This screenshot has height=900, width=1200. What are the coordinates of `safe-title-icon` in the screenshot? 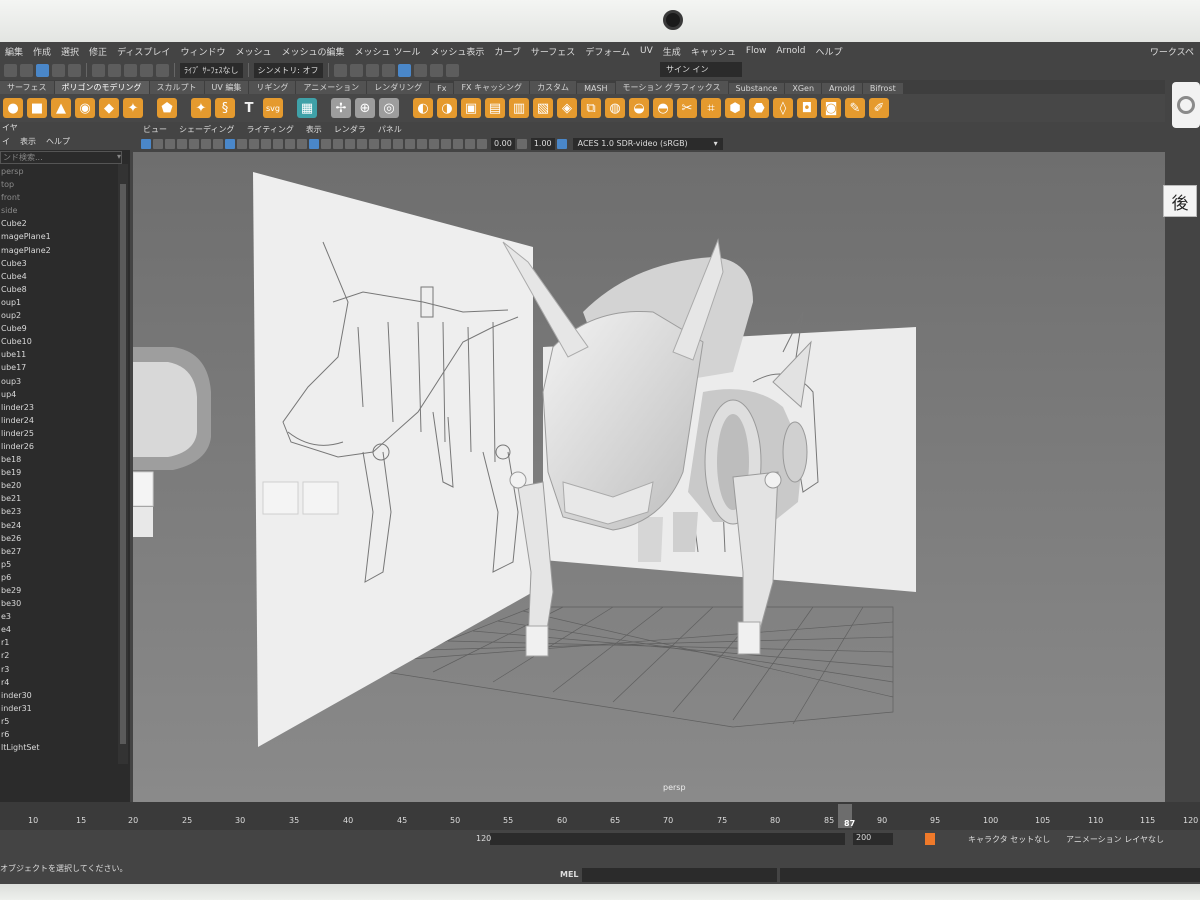 It's located at (290, 144).